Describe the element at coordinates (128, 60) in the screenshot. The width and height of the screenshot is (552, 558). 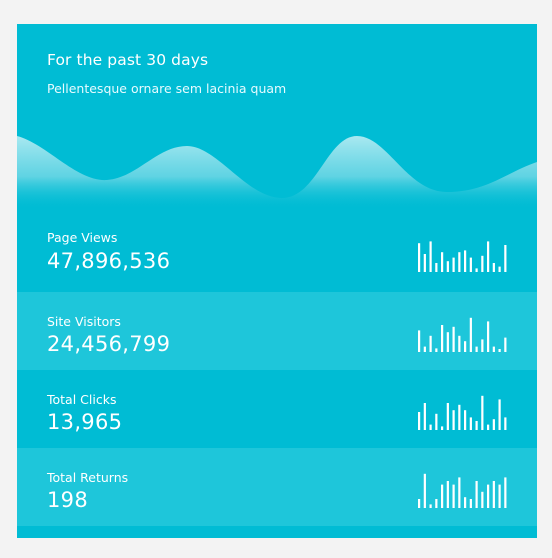
I see `card-title: For the past 30 days` at that location.